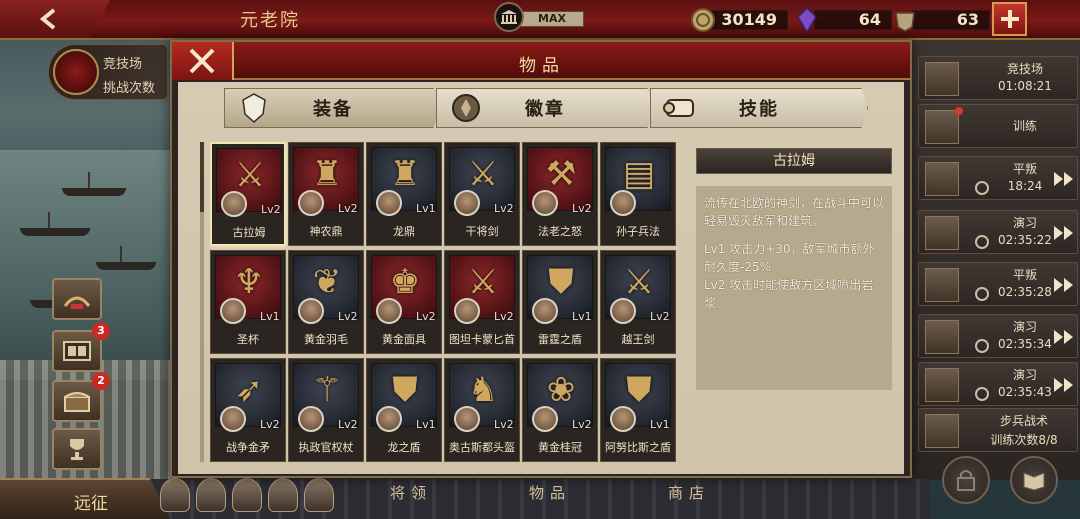  I want to click on item-slot: ➶ Lv2 战争金矛, so click(248, 410).